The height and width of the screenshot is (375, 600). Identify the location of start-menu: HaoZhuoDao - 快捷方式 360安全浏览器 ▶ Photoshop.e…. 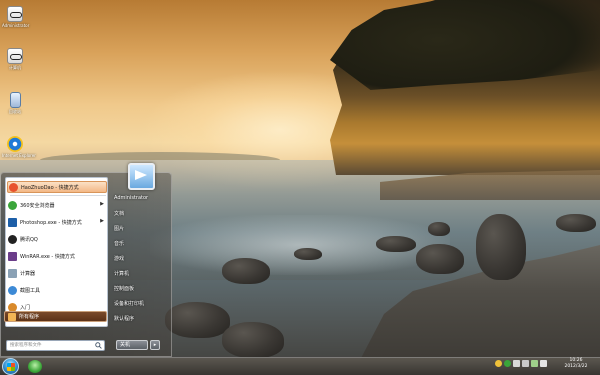
(86, 260).